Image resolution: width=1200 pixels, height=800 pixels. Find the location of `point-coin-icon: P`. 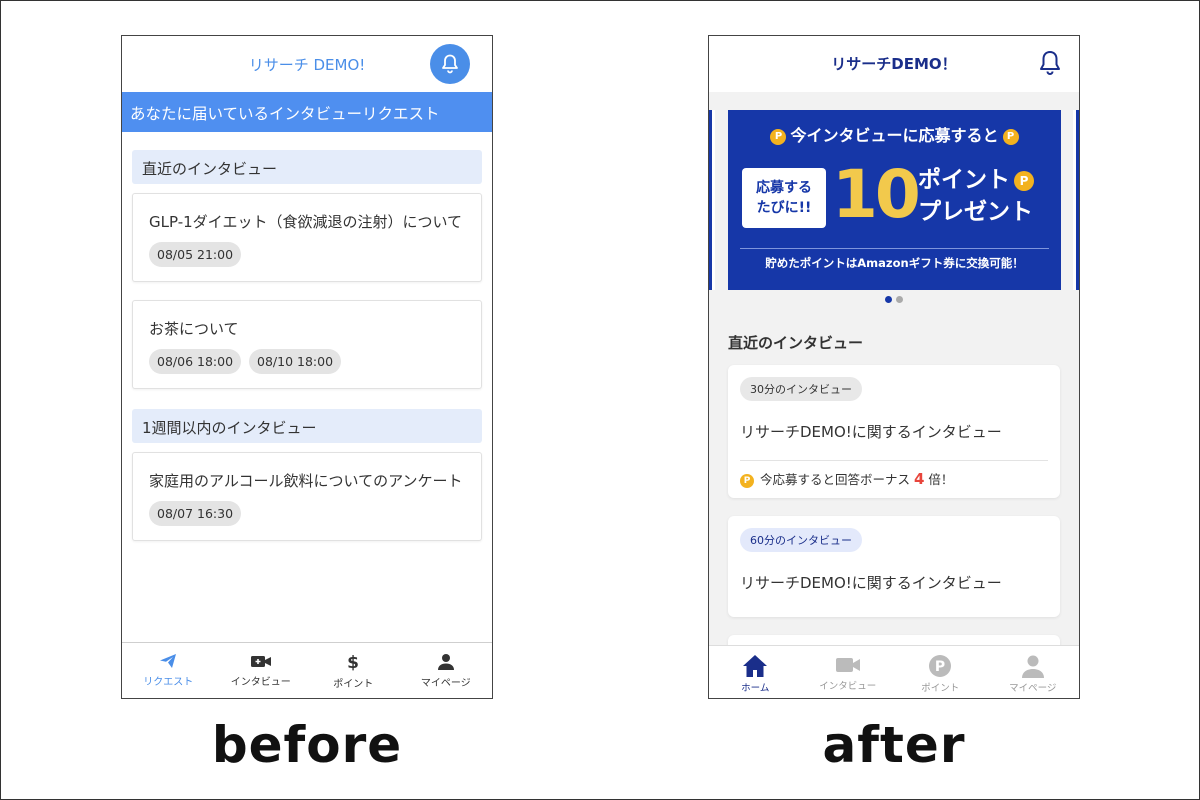

point-coin-icon: P is located at coordinates (940, 666).